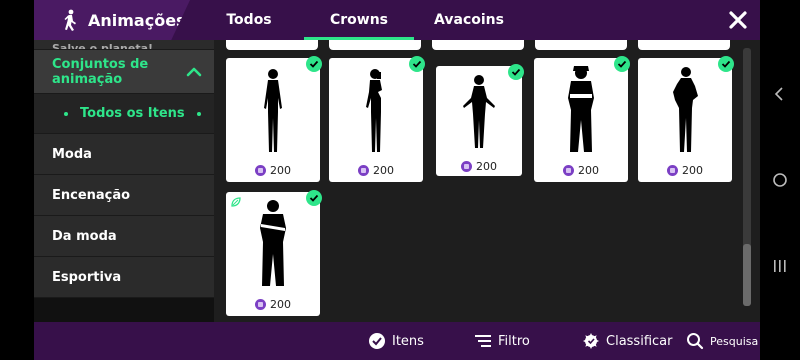 Image resolution: width=800 pixels, height=360 pixels. What do you see at coordinates (124, 154) in the screenshot?
I see `sidebar-item-moda: Moda` at bounding box center [124, 154].